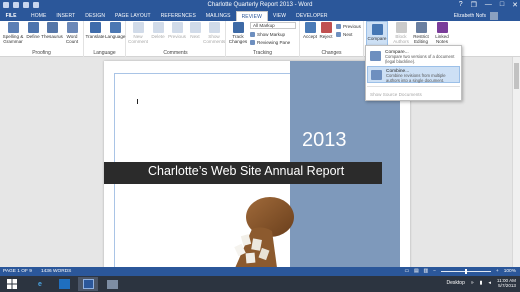 This screenshot has width=520, height=292. Describe the element at coordinates (17, 271) in the screenshot. I see `page-count: PAGE 1 OF 9` at that location.